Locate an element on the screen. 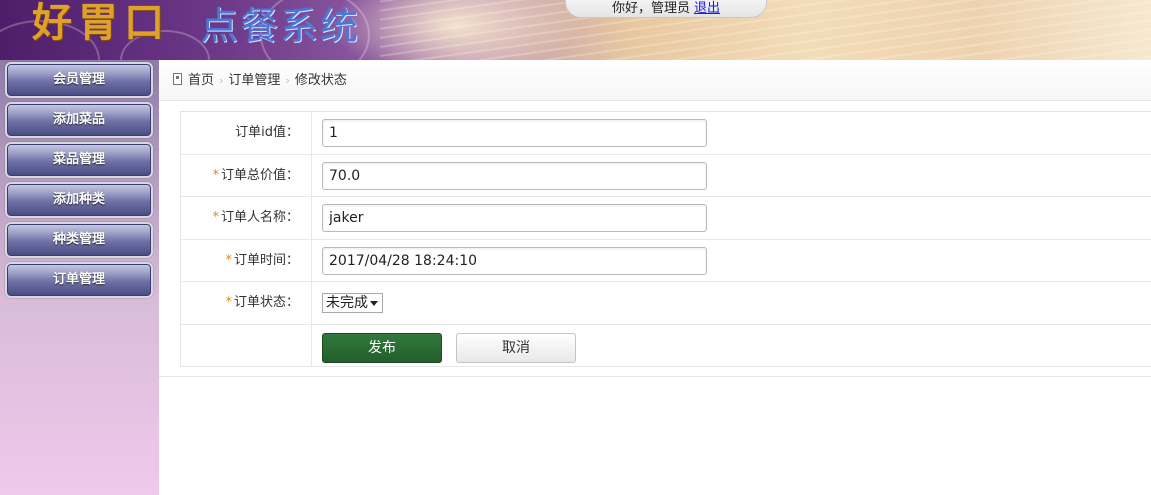 The width and height of the screenshot is (1151, 495). sidebar-item-order-management: 订单管理 is located at coordinates (79, 280).